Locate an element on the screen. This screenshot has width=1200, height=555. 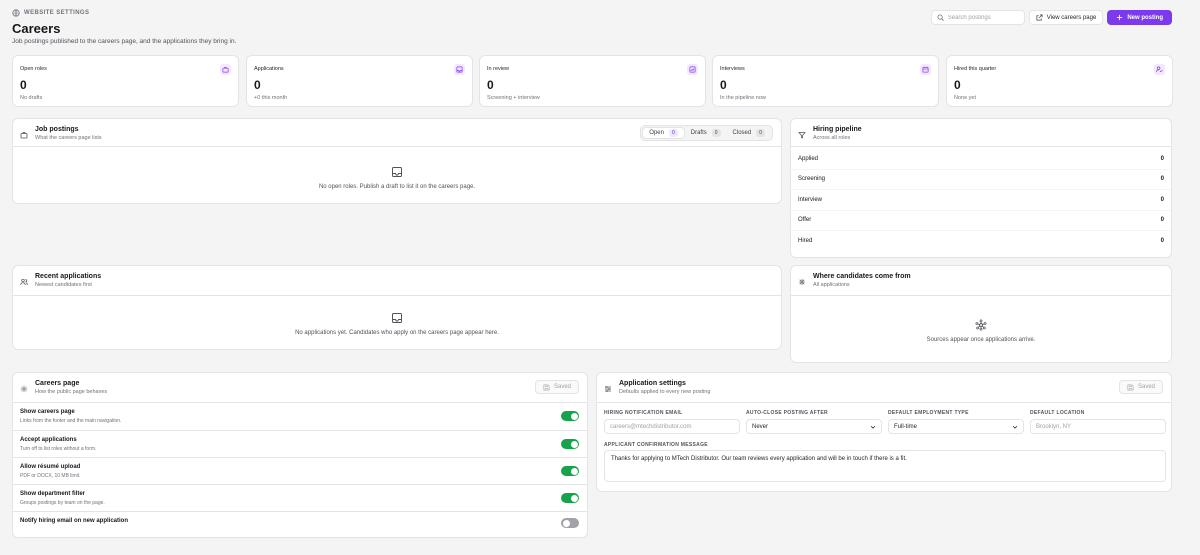
autoclose-select: Never is located at coordinates (814, 426).